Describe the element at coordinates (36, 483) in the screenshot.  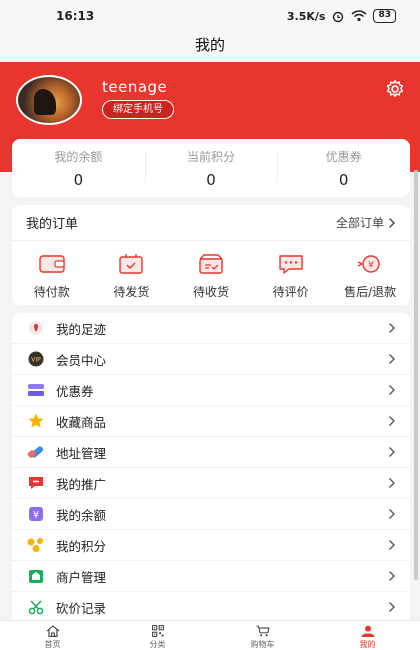
I see `promotion-icon` at that location.